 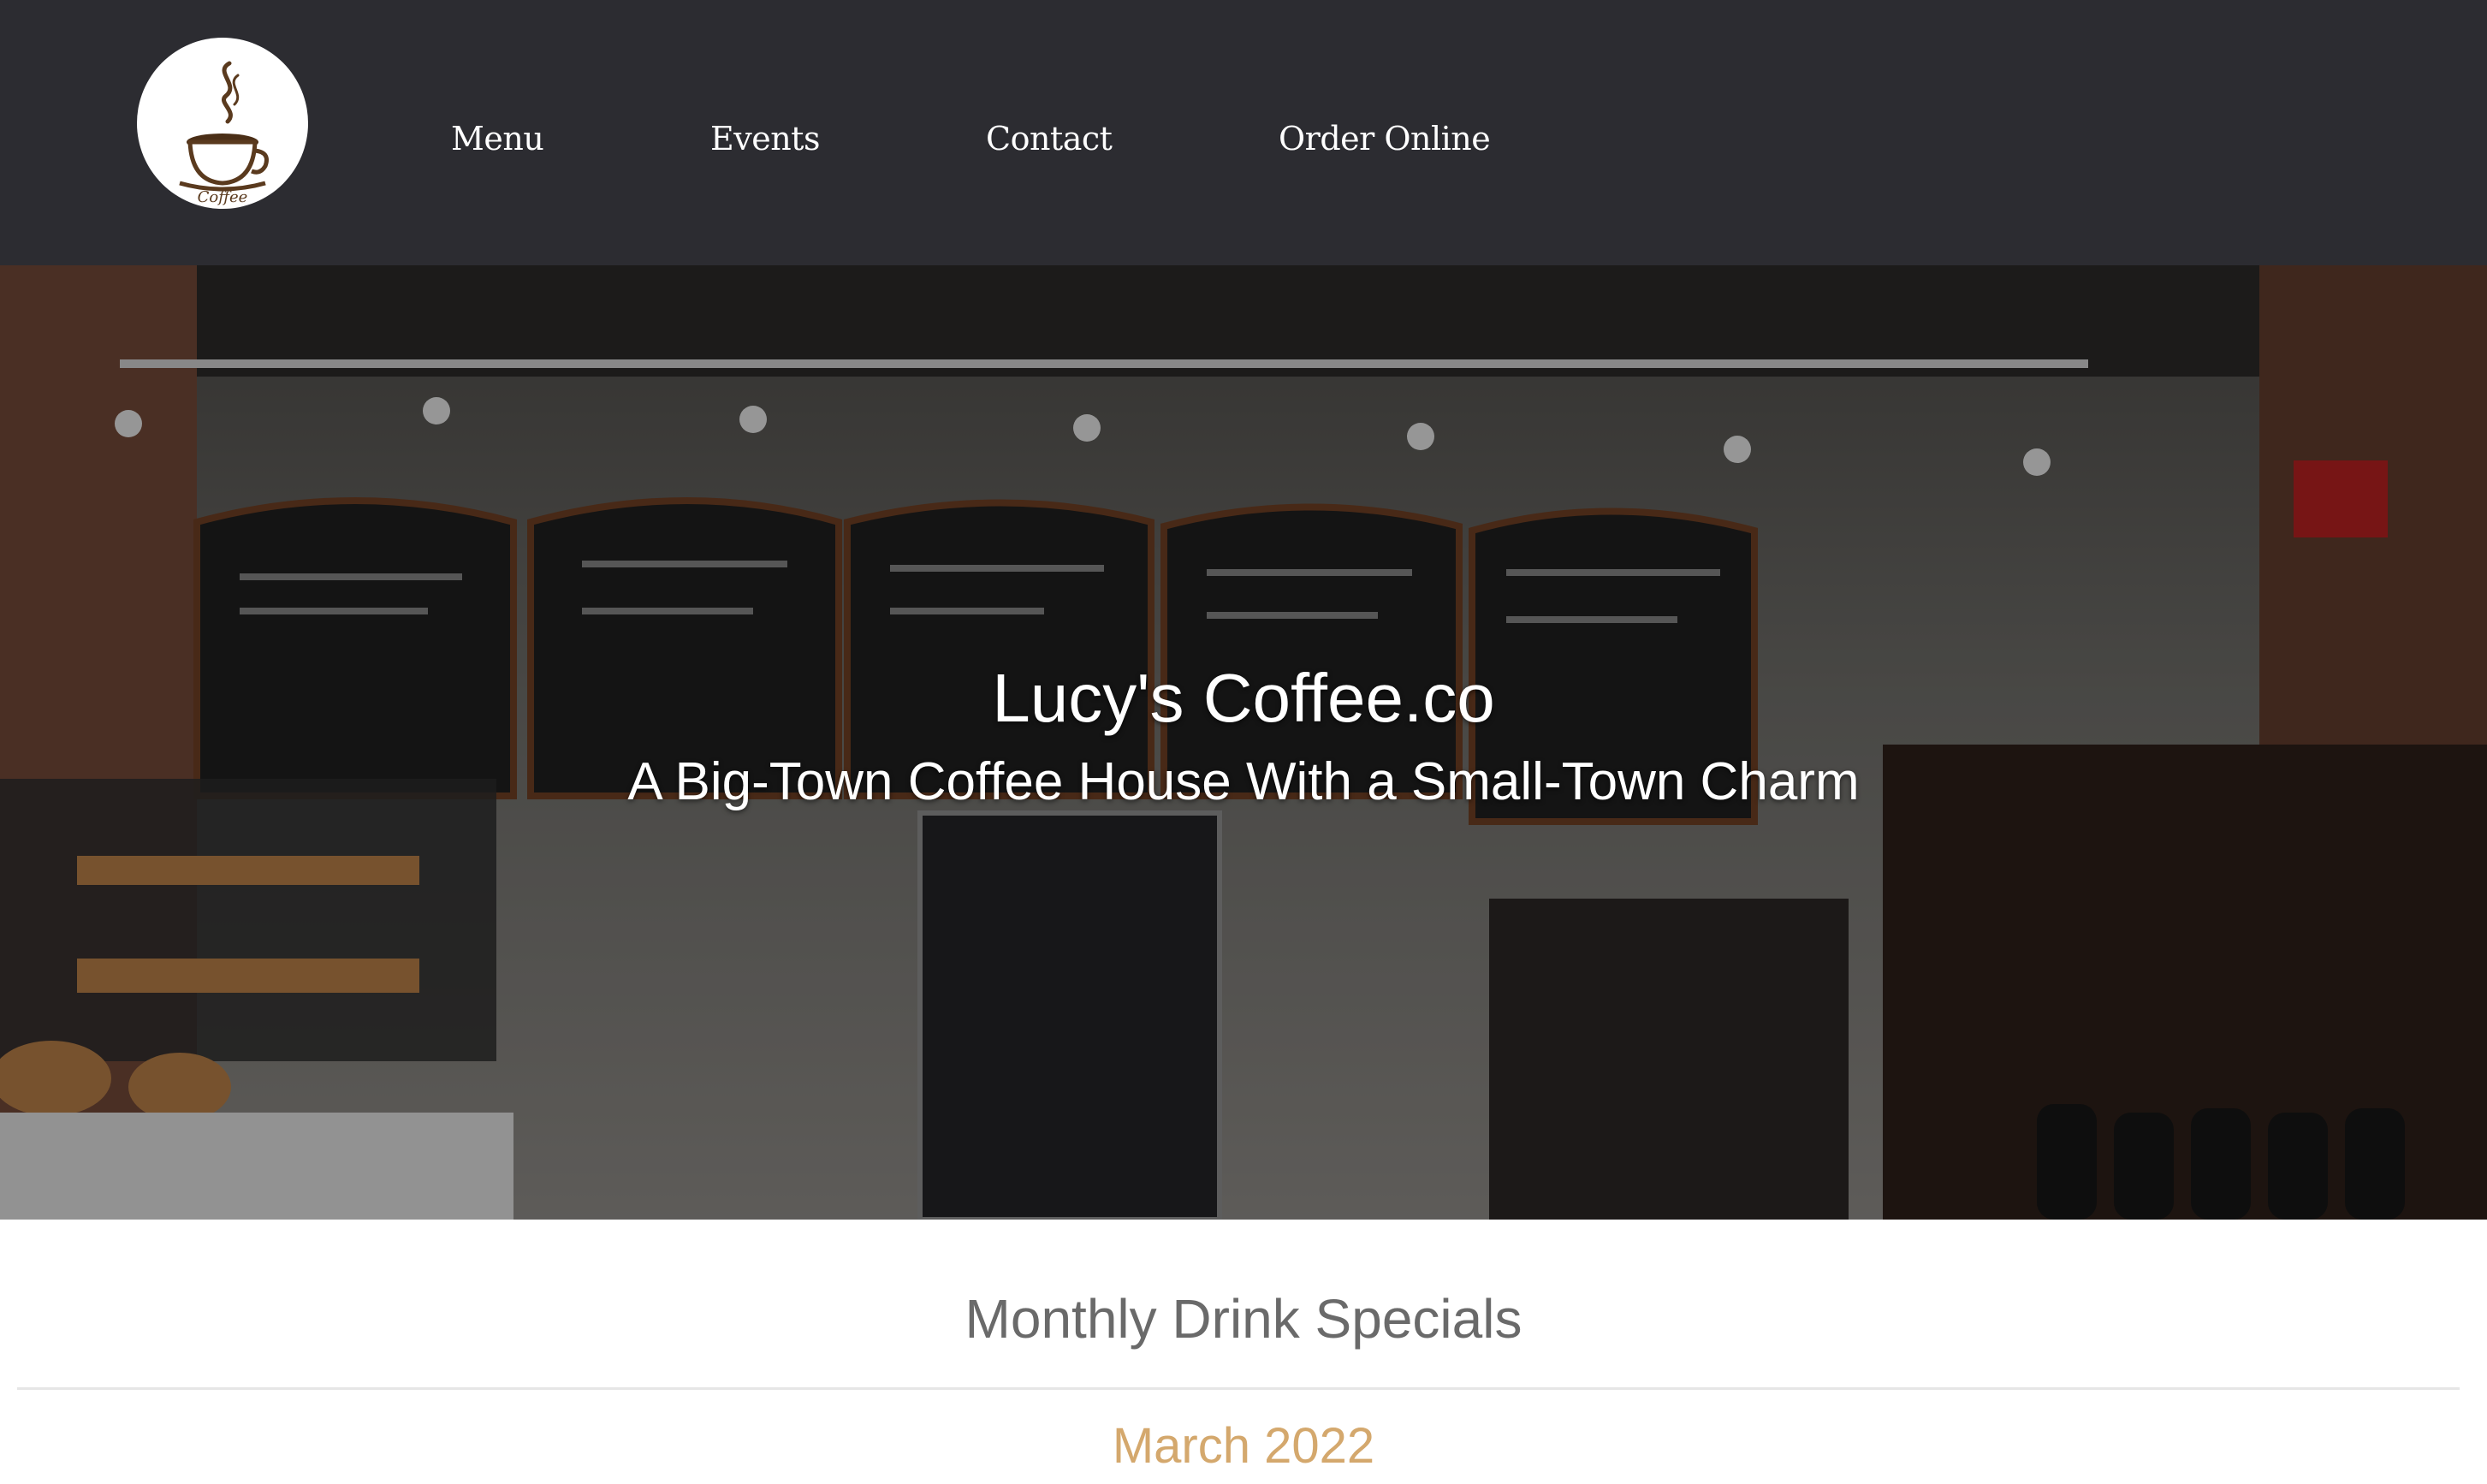 I want to click on section-divider, so click(x=1239, y=1389).